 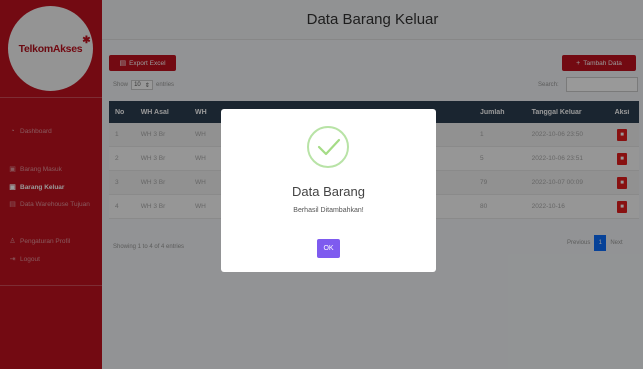 What do you see at coordinates (328, 210) in the screenshot?
I see `dialog-message: Berhasil Ditambahkan!` at bounding box center [328, 210].